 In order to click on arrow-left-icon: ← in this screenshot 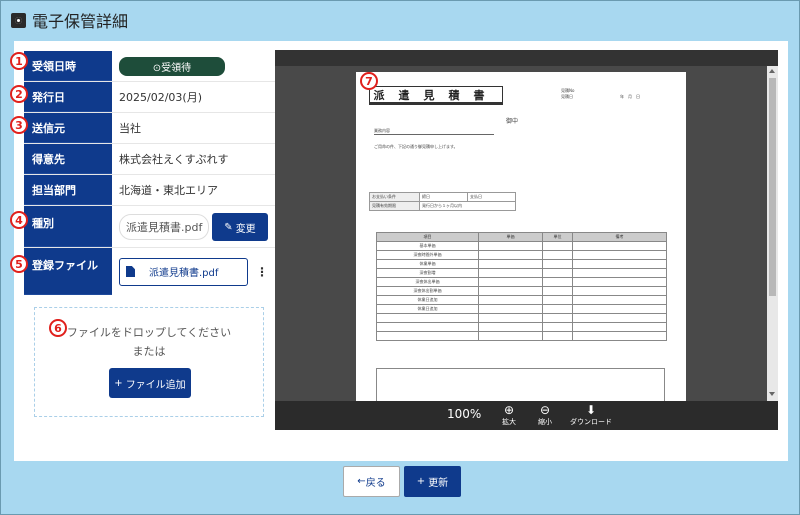, I will do `click(361, 481)`.